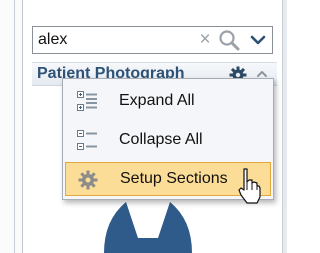 This screenshot has height=253, width=320. Describe the element at coordinates (284, 126) in the screenshot. I see `scrollbar-track` at that location.